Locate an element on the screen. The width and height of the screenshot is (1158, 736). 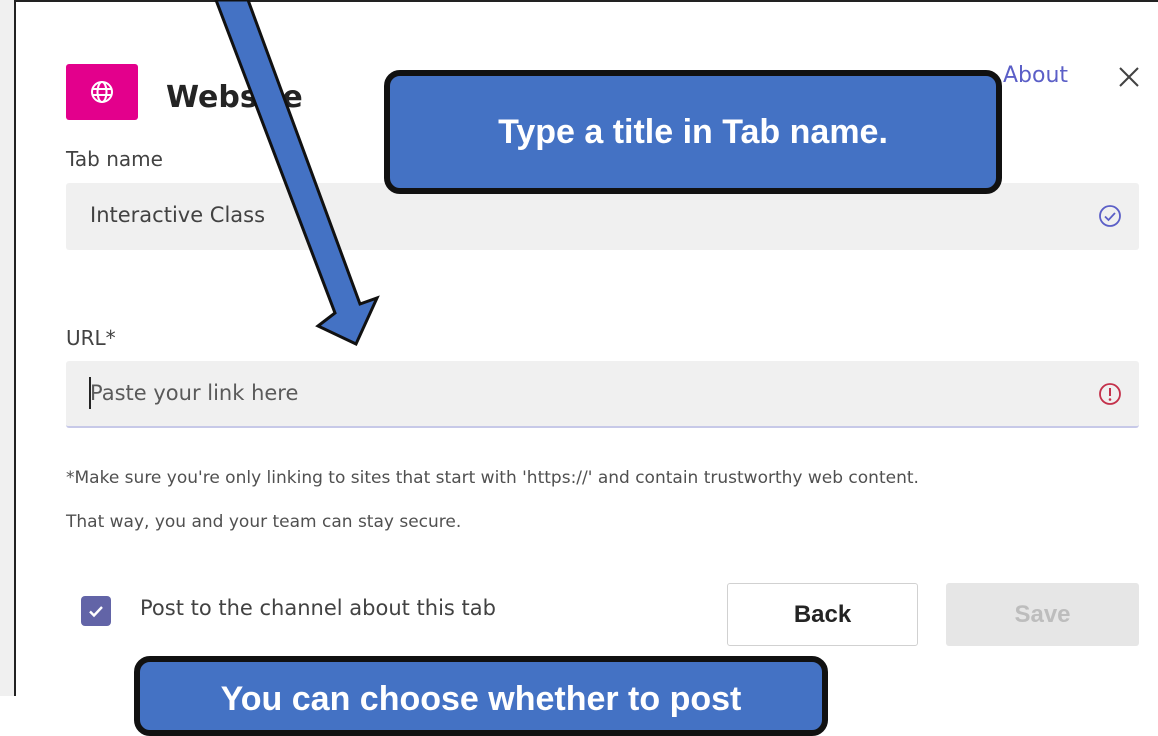
callout-tab-name: Type a title in Tab name. is located at coordinates (693, 132).